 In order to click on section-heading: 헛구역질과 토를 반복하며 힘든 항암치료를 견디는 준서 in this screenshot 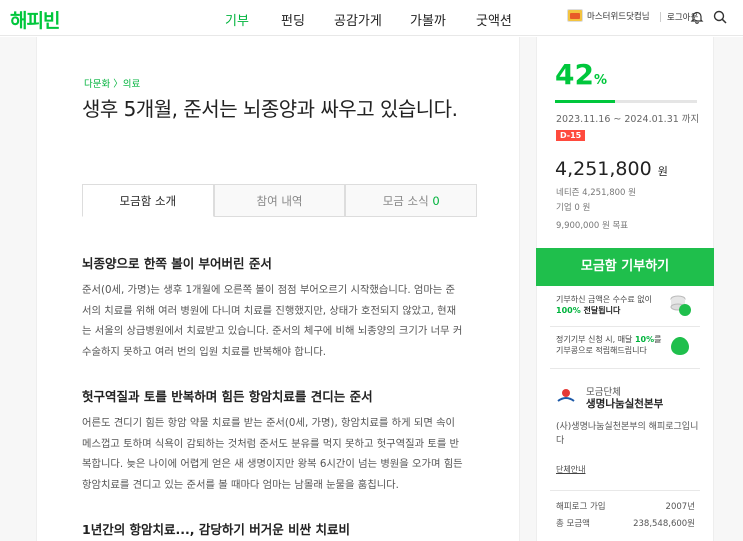, I will do `click(227, 396)`.